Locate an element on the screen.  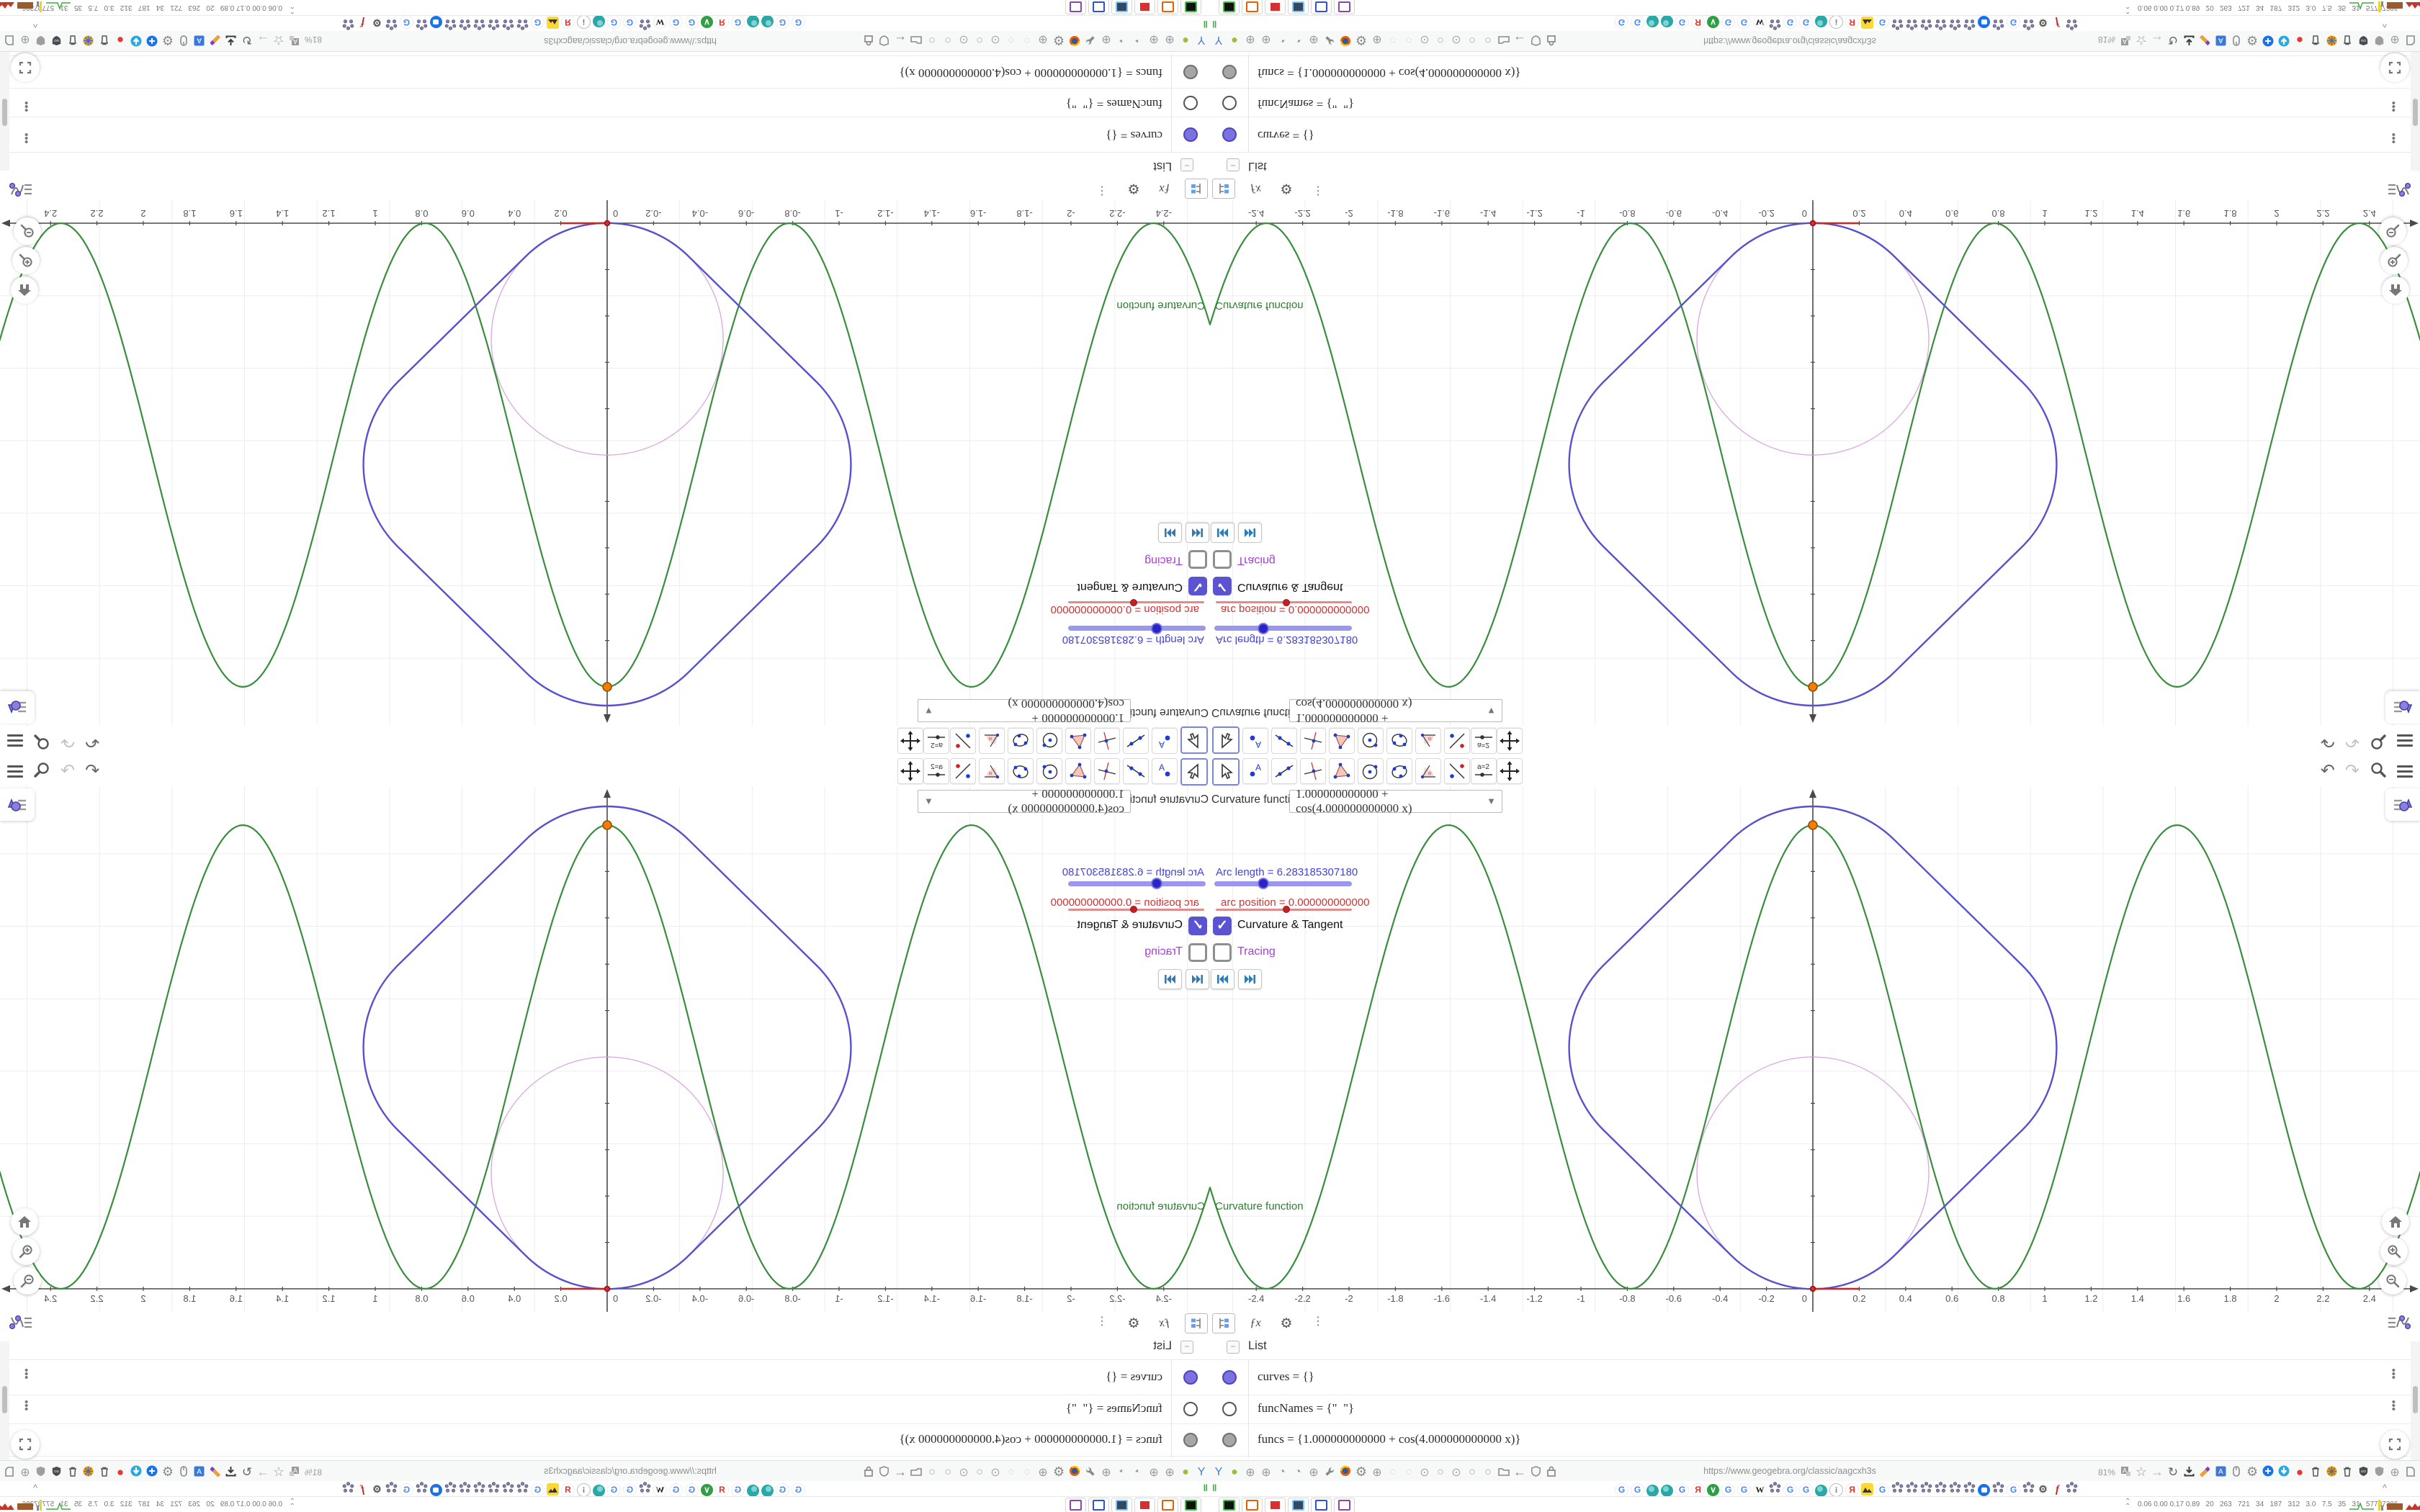
sort-by-type-button is located at coordinates (1196, 1323).